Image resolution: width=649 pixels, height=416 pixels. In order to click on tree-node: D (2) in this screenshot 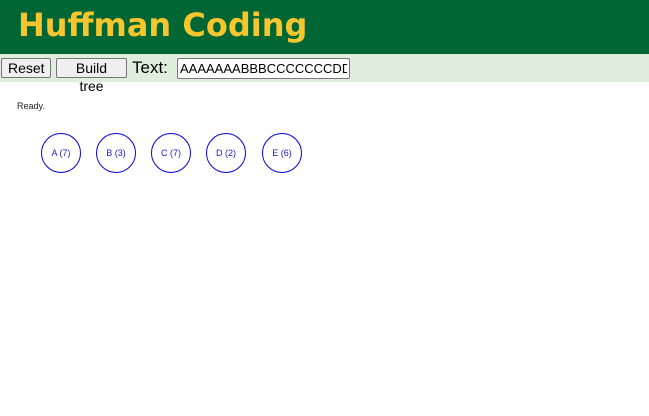, I will do `click(226, 153)`.